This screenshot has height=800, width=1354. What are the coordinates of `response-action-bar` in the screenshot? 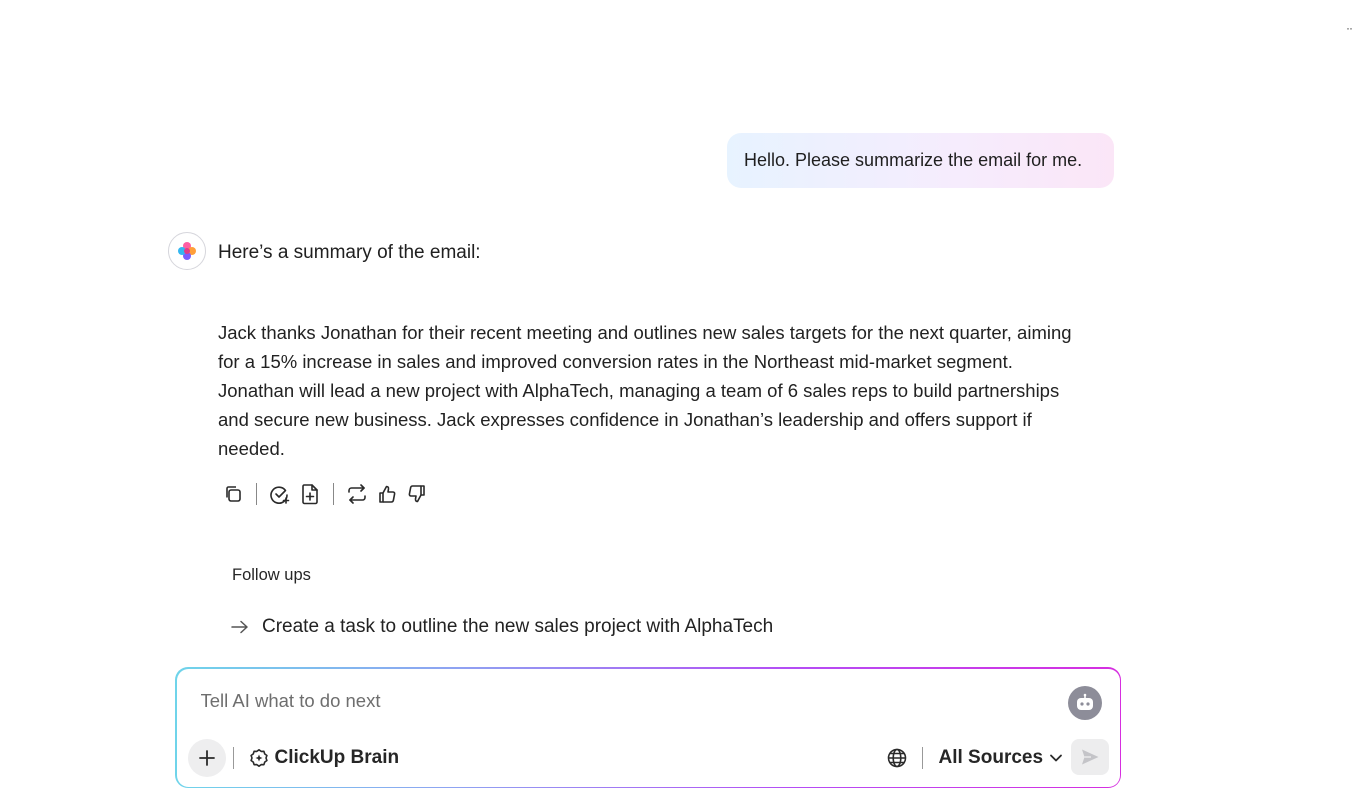 It's located at (325, 494).